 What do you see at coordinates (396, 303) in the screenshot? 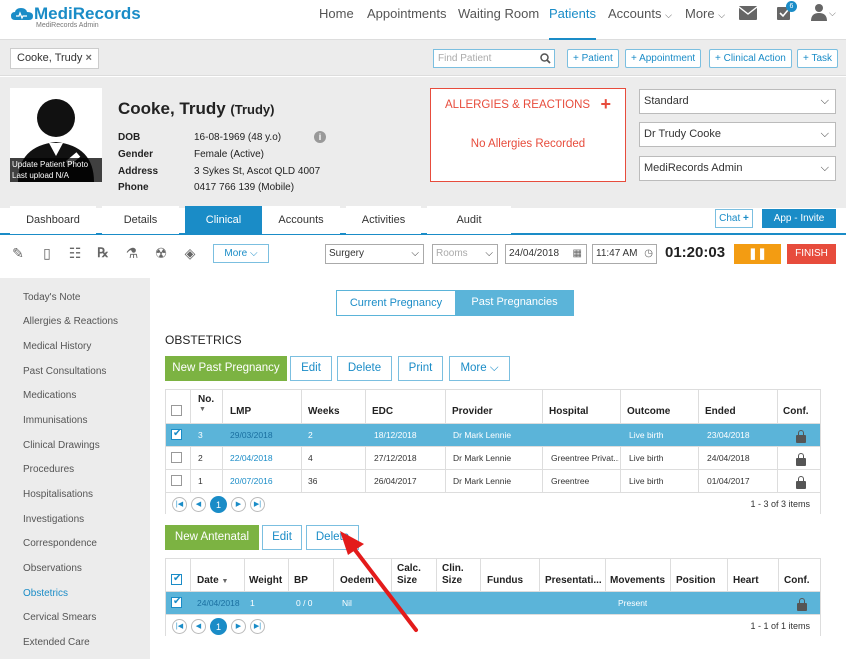
I see `current-pregnancy-tab: Current Pregnancy` at bounding box center [396, 303].